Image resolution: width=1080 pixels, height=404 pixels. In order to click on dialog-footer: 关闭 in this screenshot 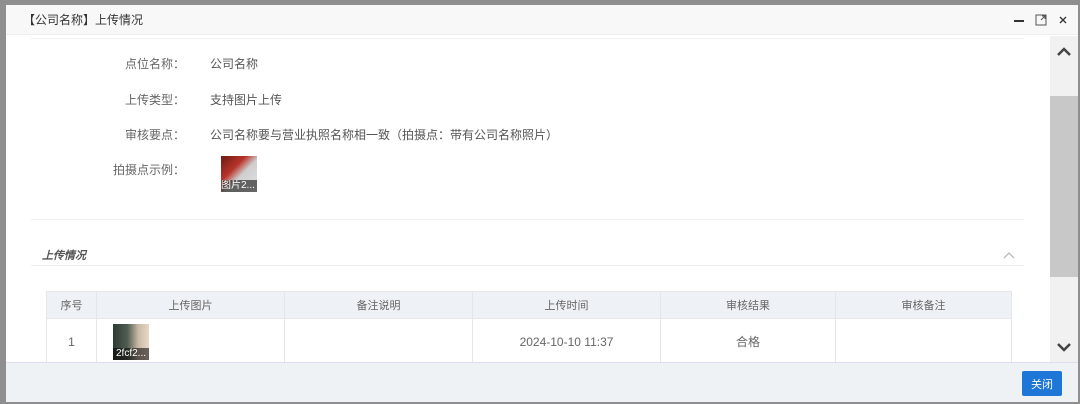, I will do `click(542, 382)`.